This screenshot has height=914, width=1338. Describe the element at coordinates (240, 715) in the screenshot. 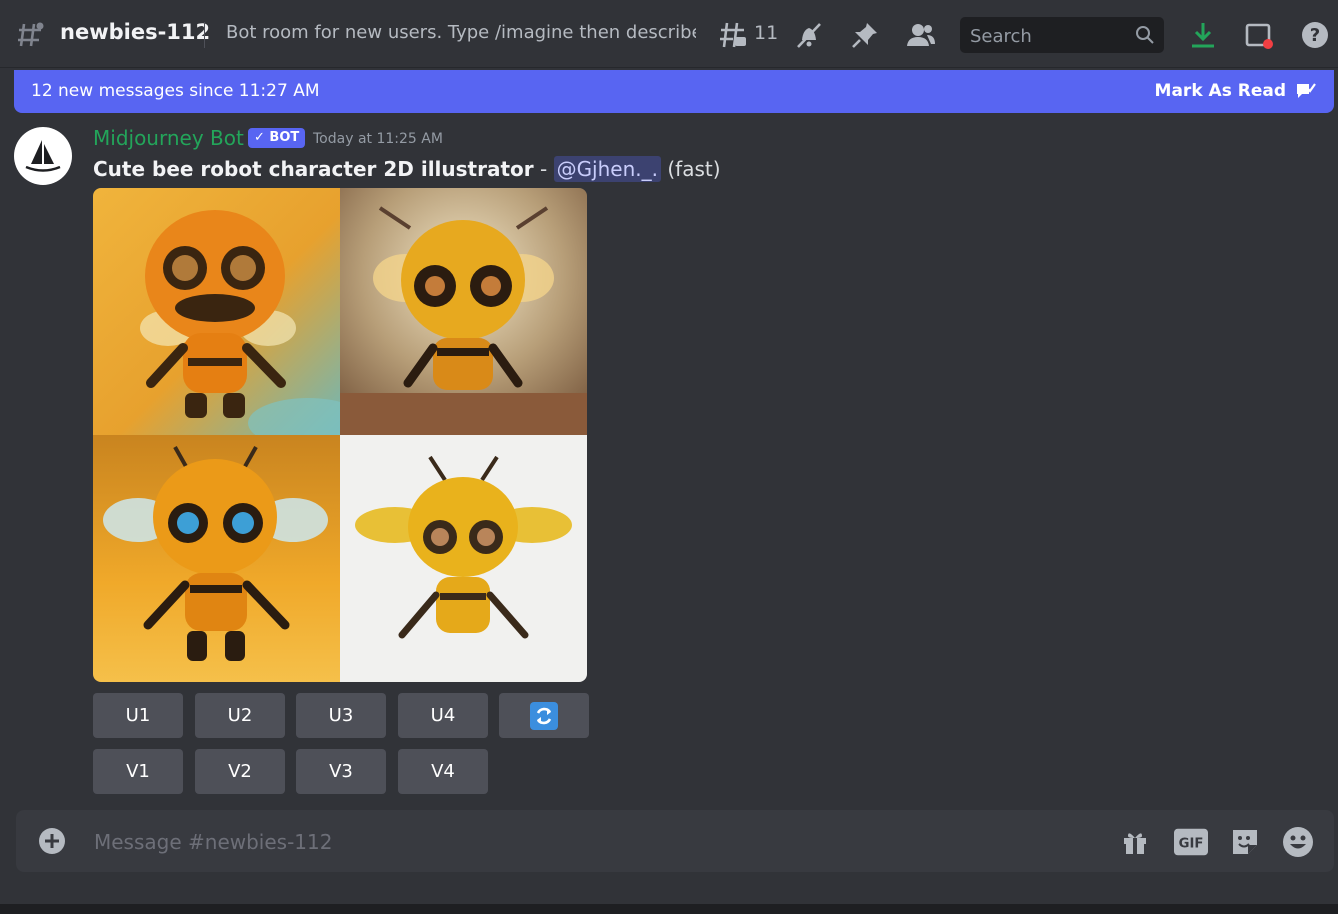

I see `upscale-2-button: U2` at that location.